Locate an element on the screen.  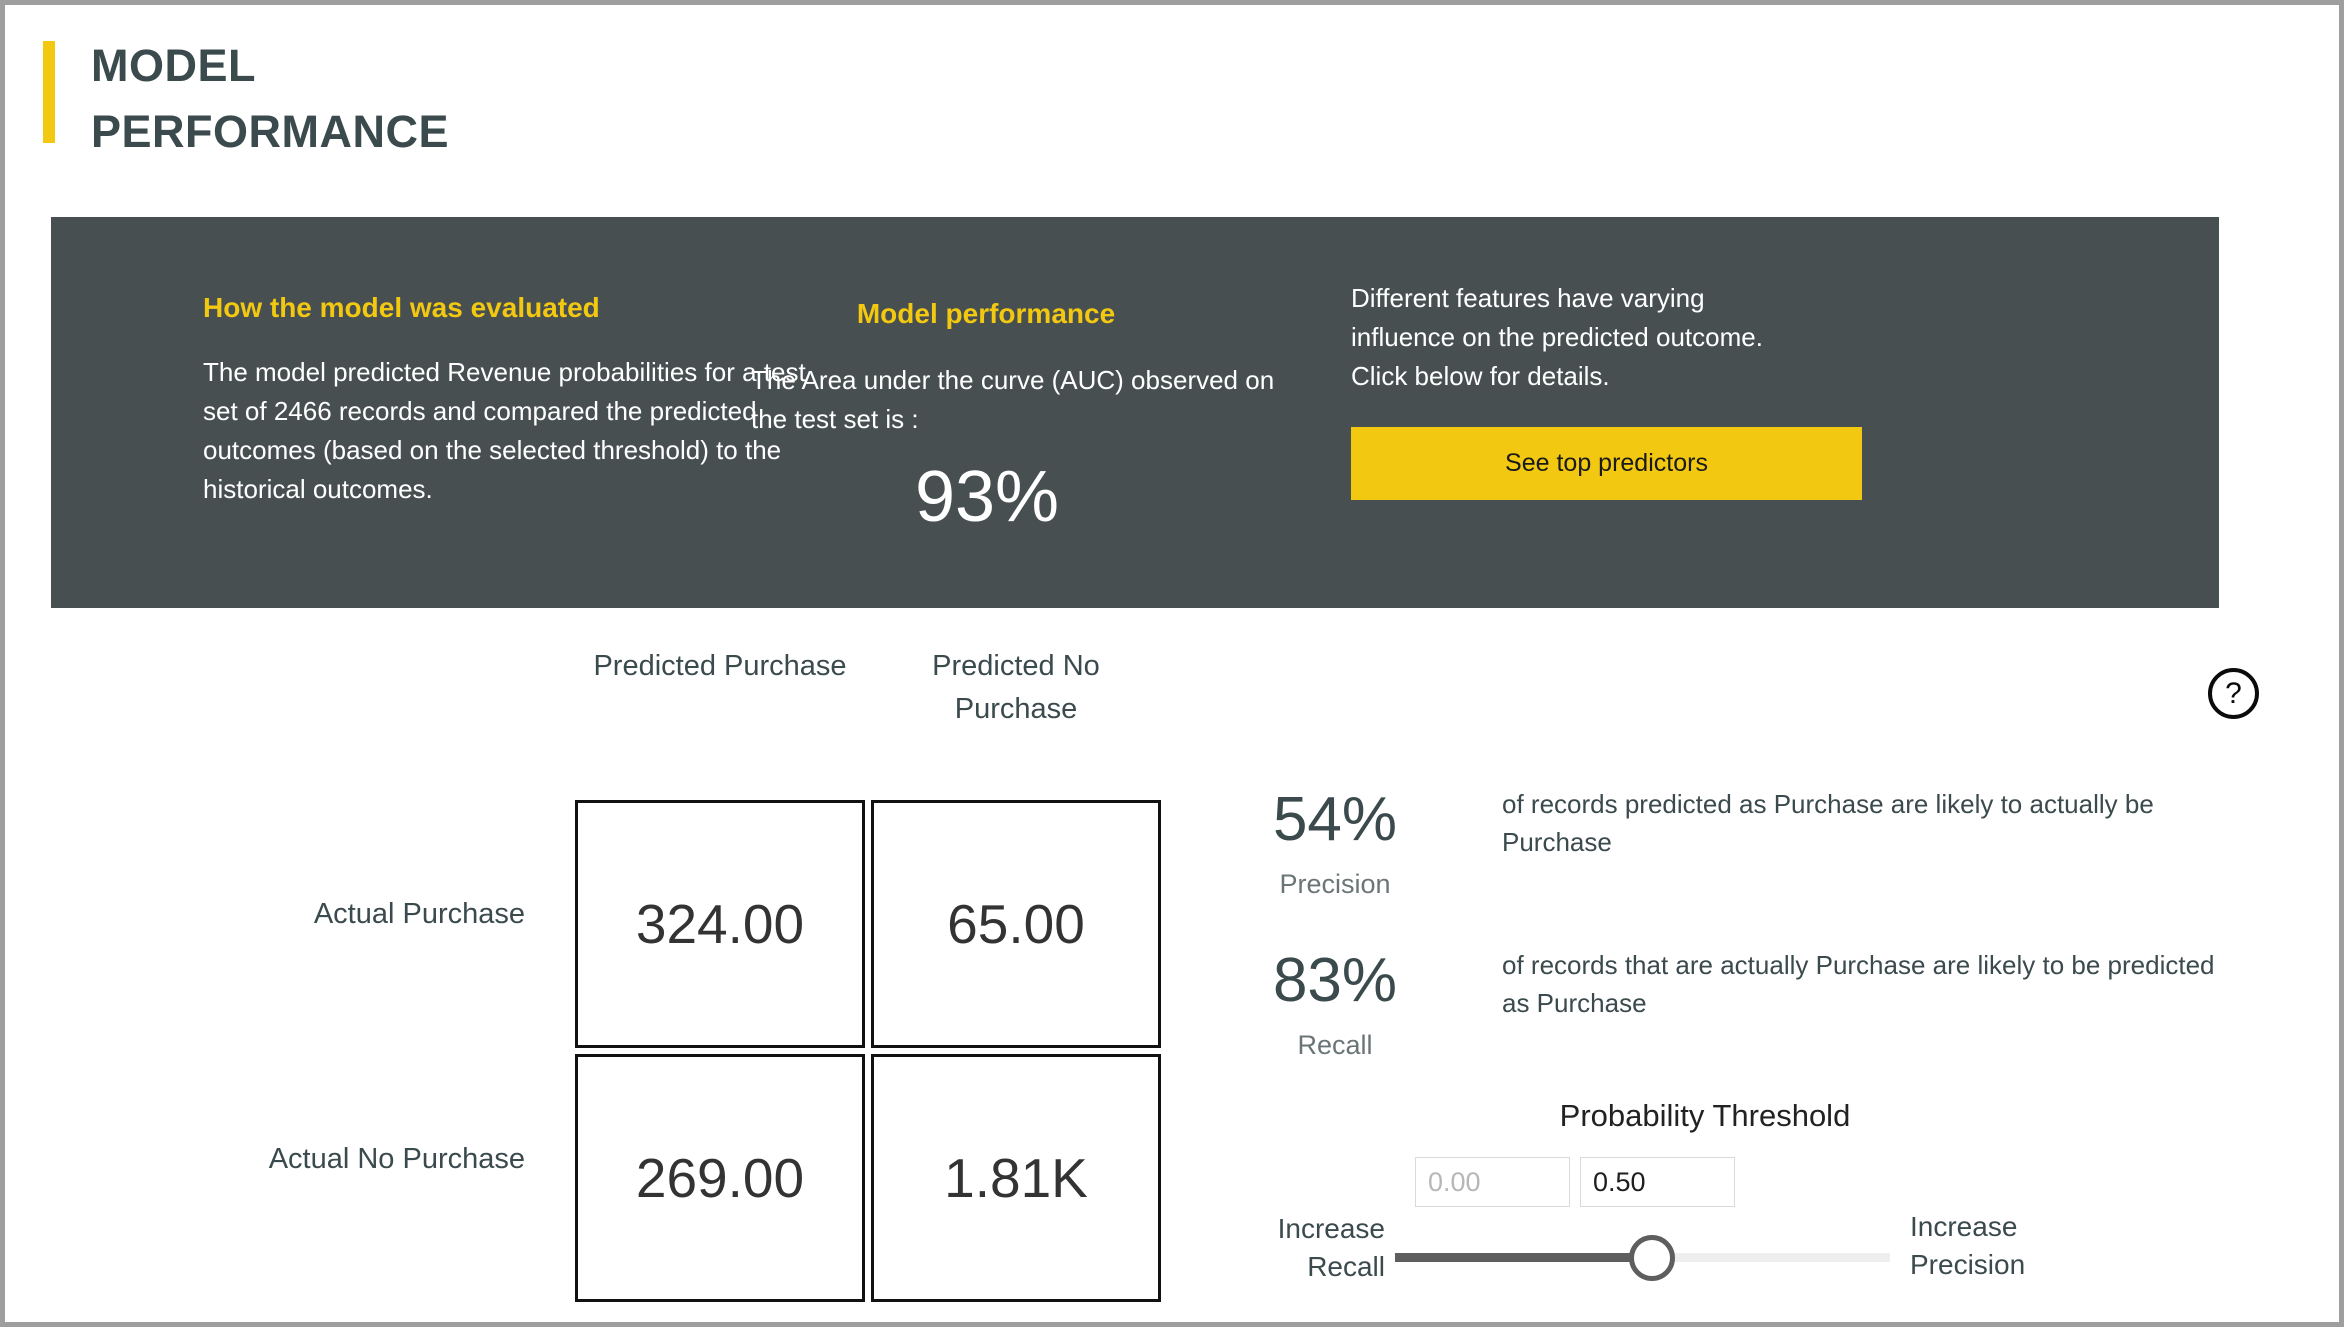
evaluation-heading: How the model was evaluated is located at coordinates (401, 307).